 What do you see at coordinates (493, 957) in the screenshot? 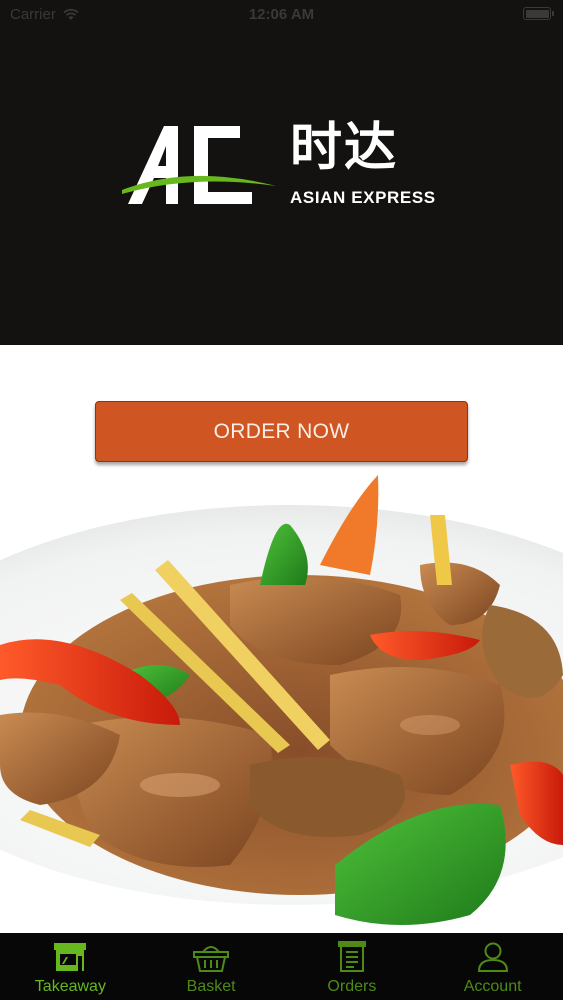
I see `user-icon` at bounding box center [493, 957].